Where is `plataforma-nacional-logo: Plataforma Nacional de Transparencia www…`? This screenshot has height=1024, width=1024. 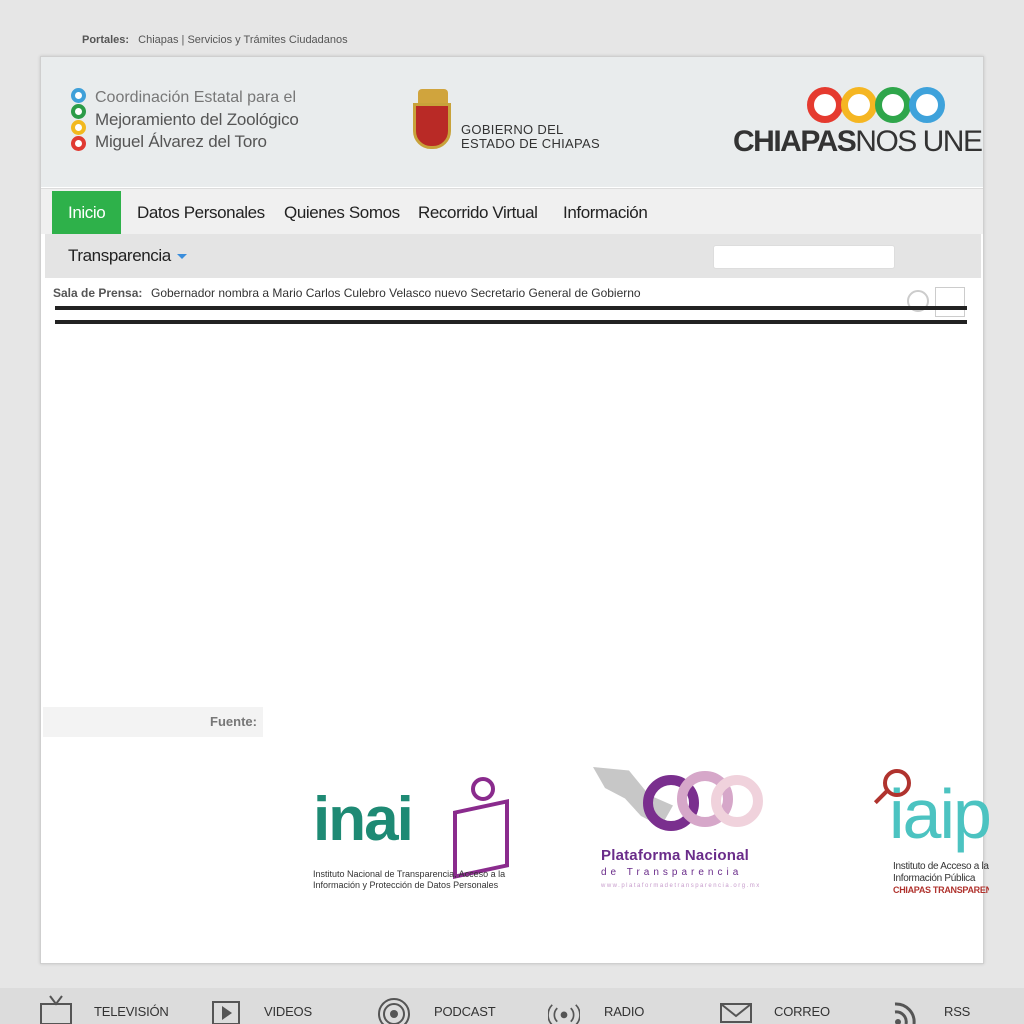 plataforma-nacional-logo: Plataforma Nacional de Transparencia www… is located at coordinates (688, 832).